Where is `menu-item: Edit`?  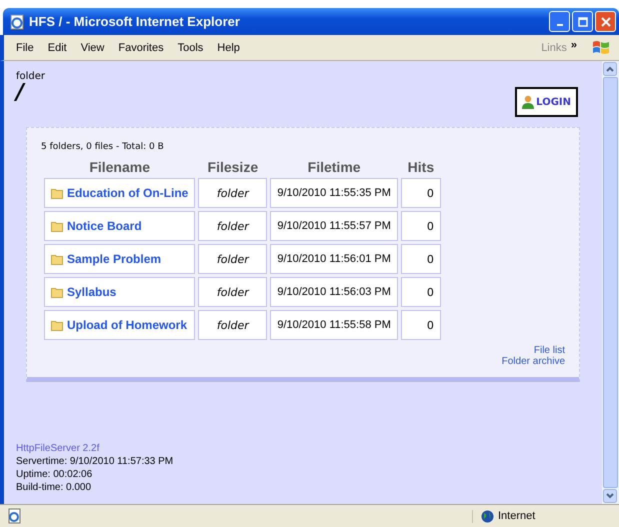 menu-item: Edit is located at coordinates (57, 48).